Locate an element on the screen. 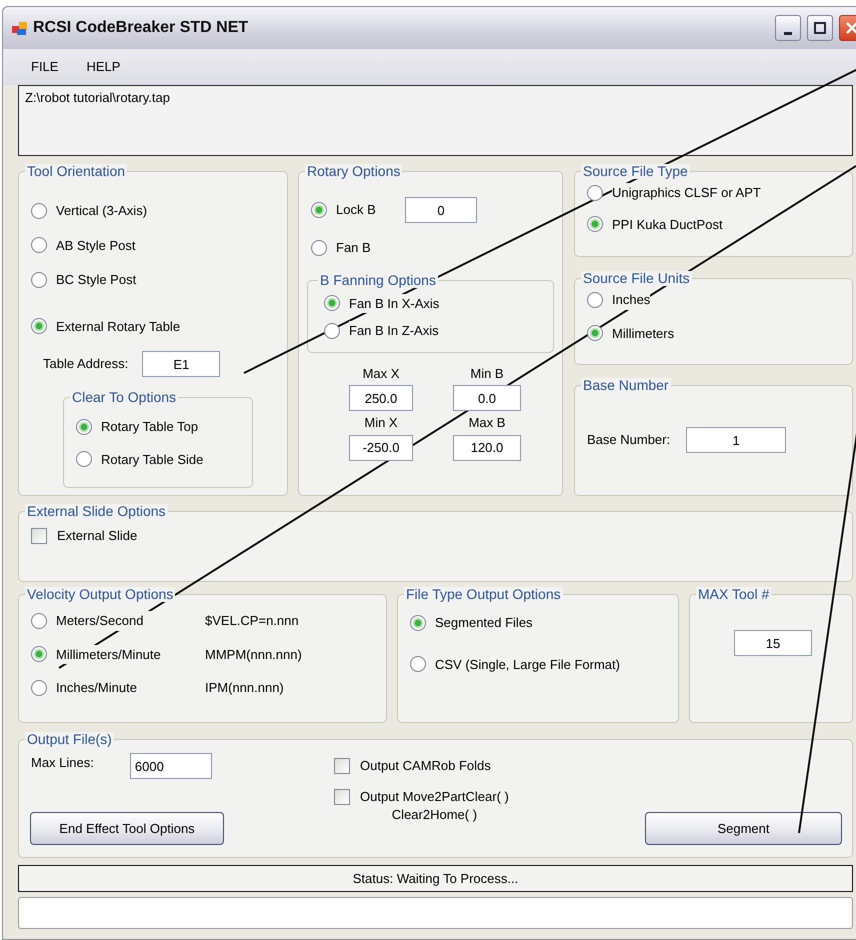  text-field: 120.0 is located at coordinates (487, 447).